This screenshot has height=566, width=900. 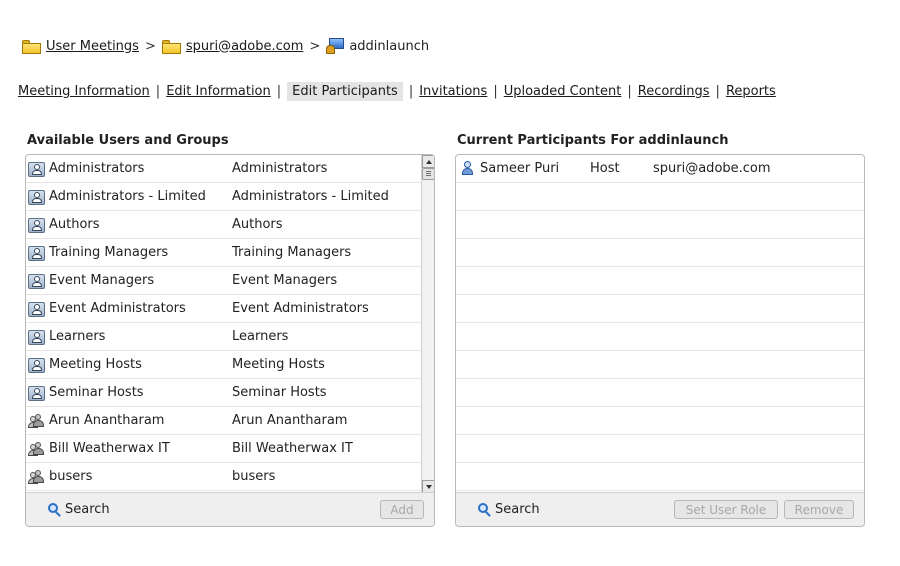 I want to click on meeting-icon, so click(x=335, y=46).